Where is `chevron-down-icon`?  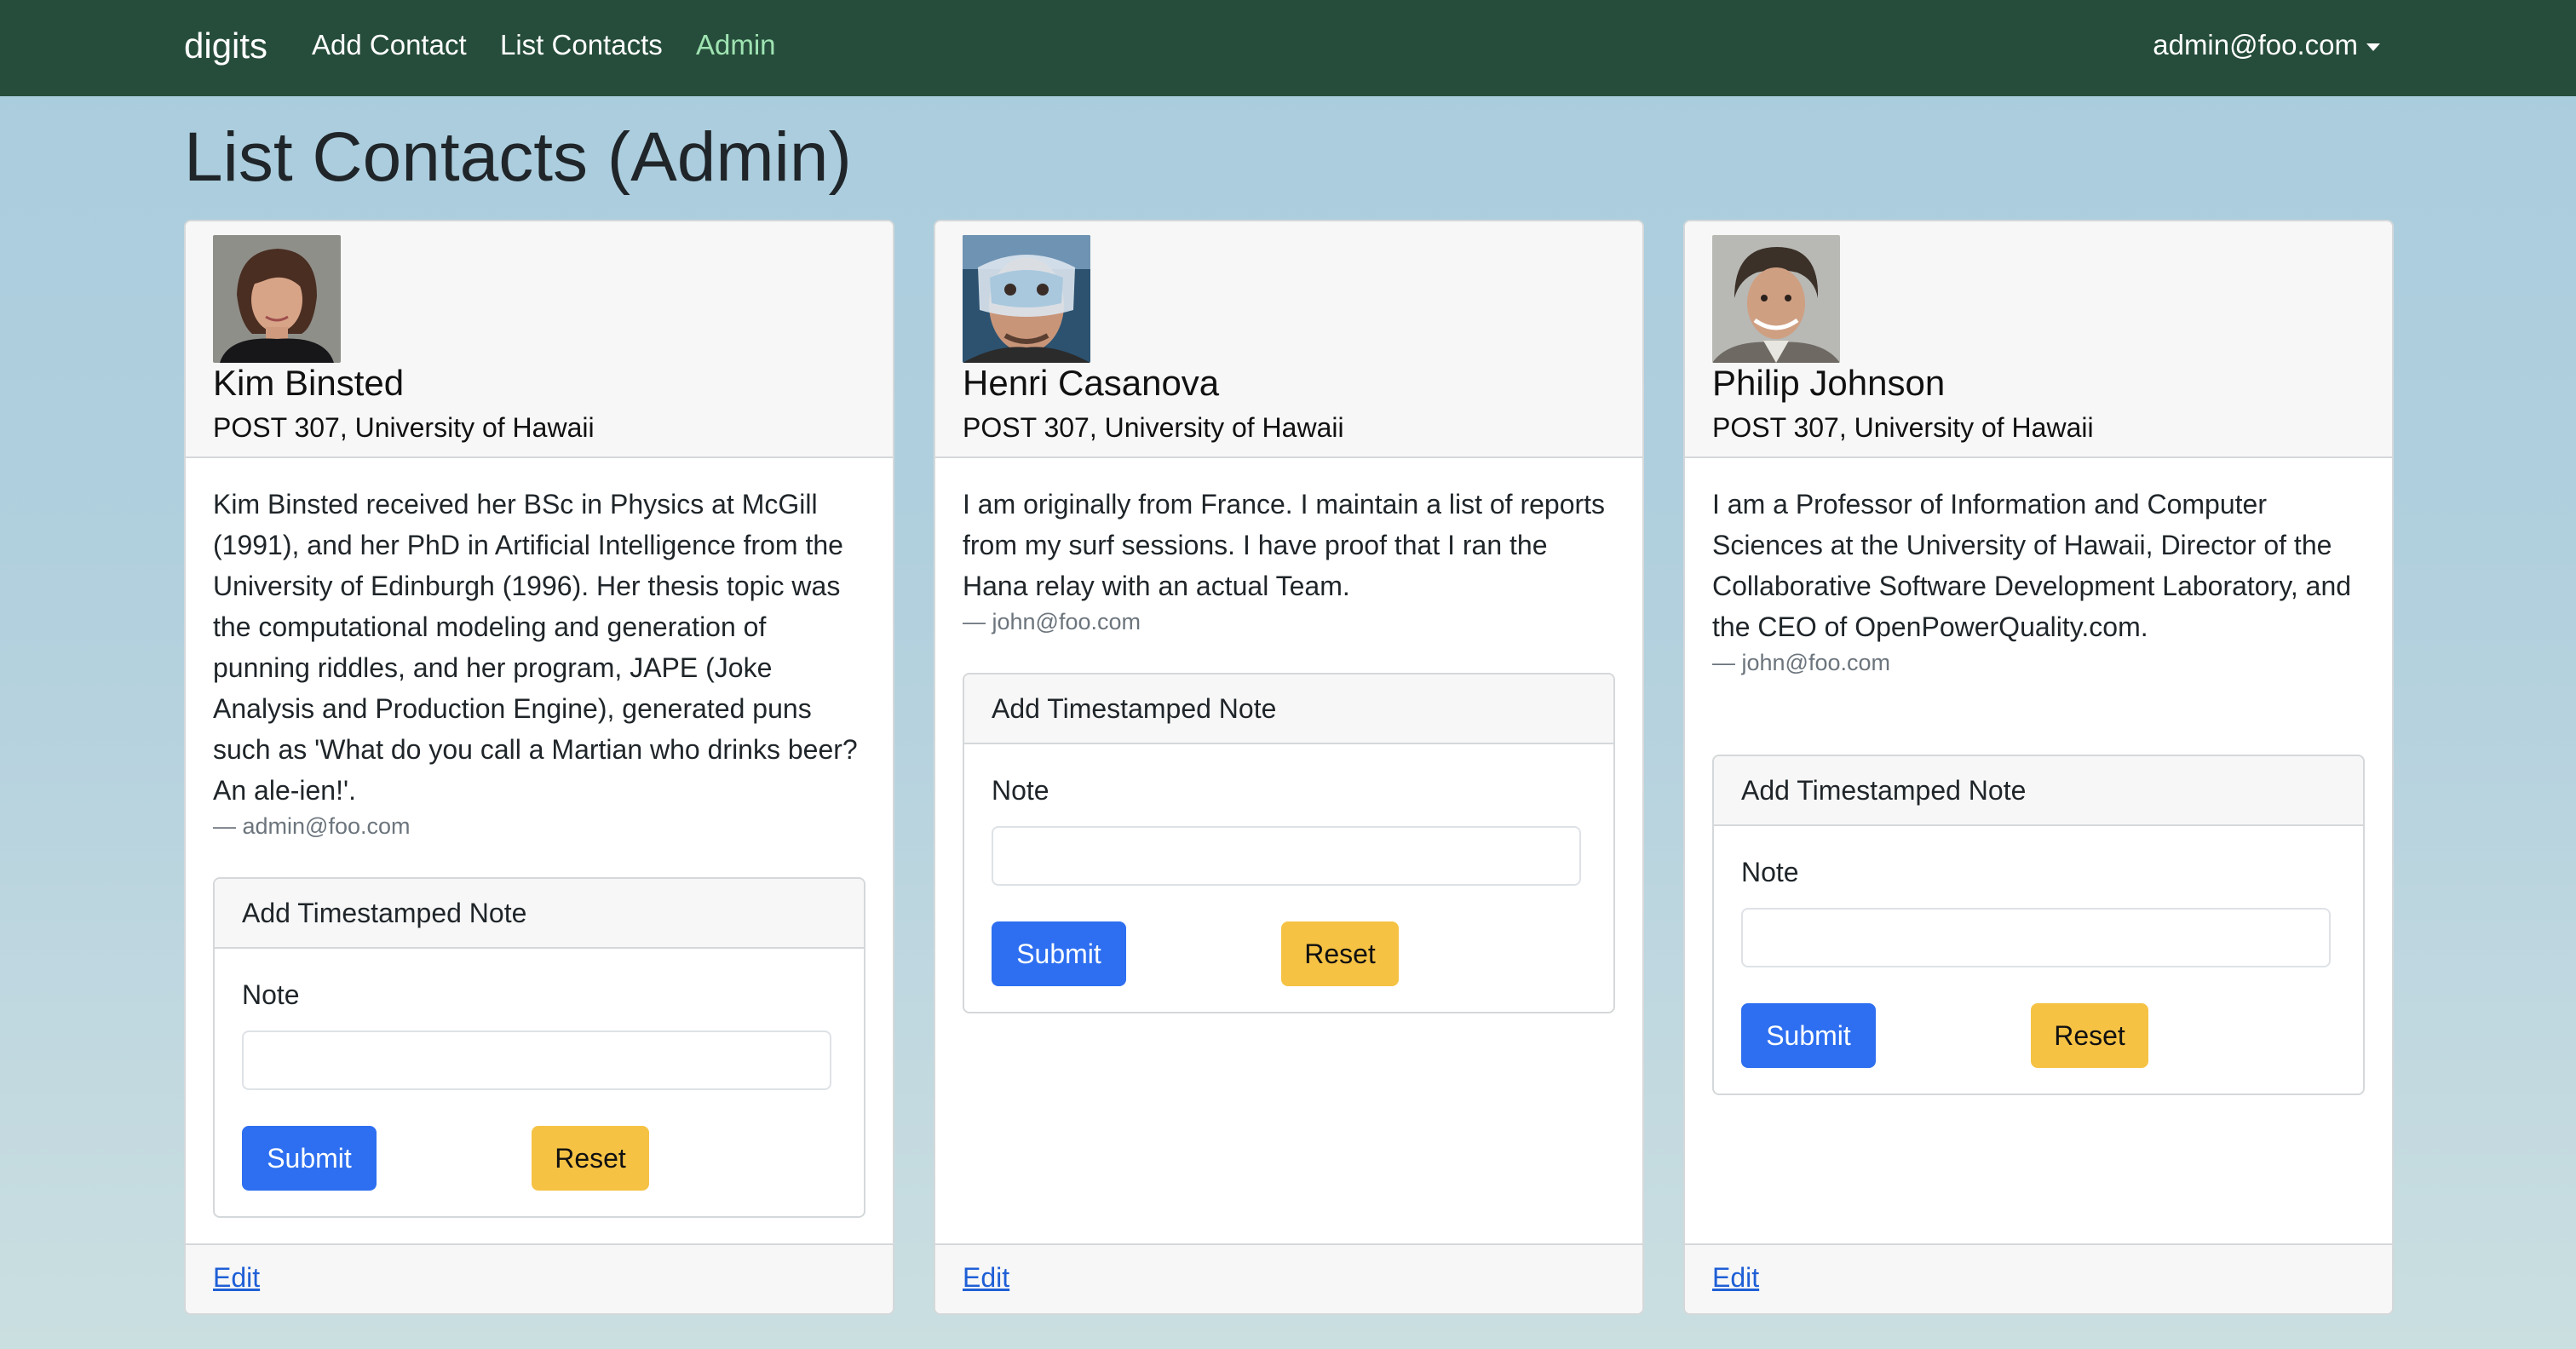
chevron-down-icon is located at coordinates (2373, 47).